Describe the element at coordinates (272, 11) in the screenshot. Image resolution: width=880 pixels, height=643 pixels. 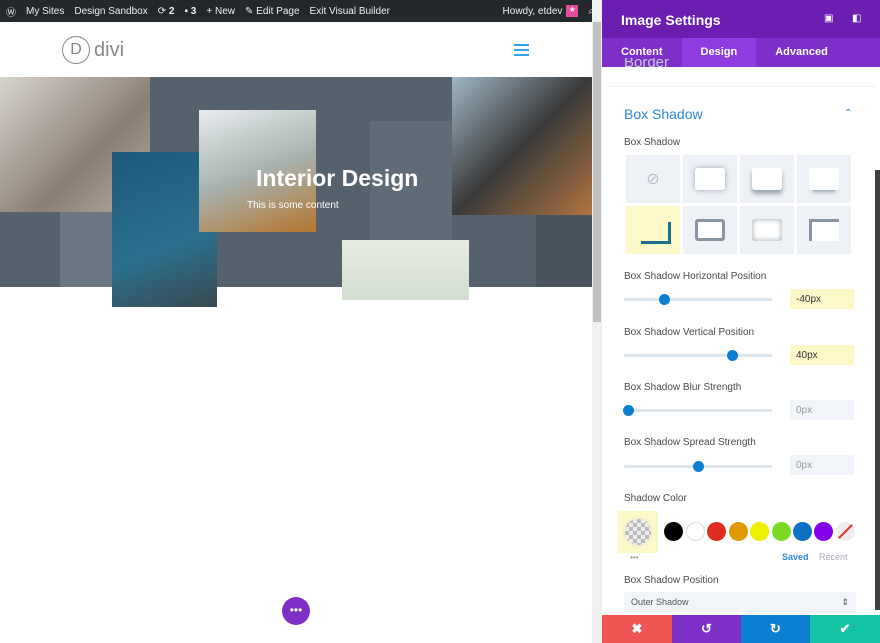
I see `edit-page-link: ✎ Edit Page` at that location.